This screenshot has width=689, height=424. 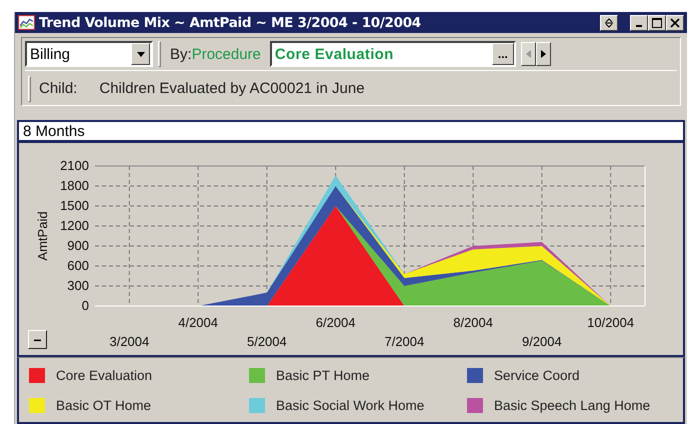 What do you see at coordinates (537, 375) in the screenshot?
I see `legend-label: Service Coord` at bounding box center [537, 375].